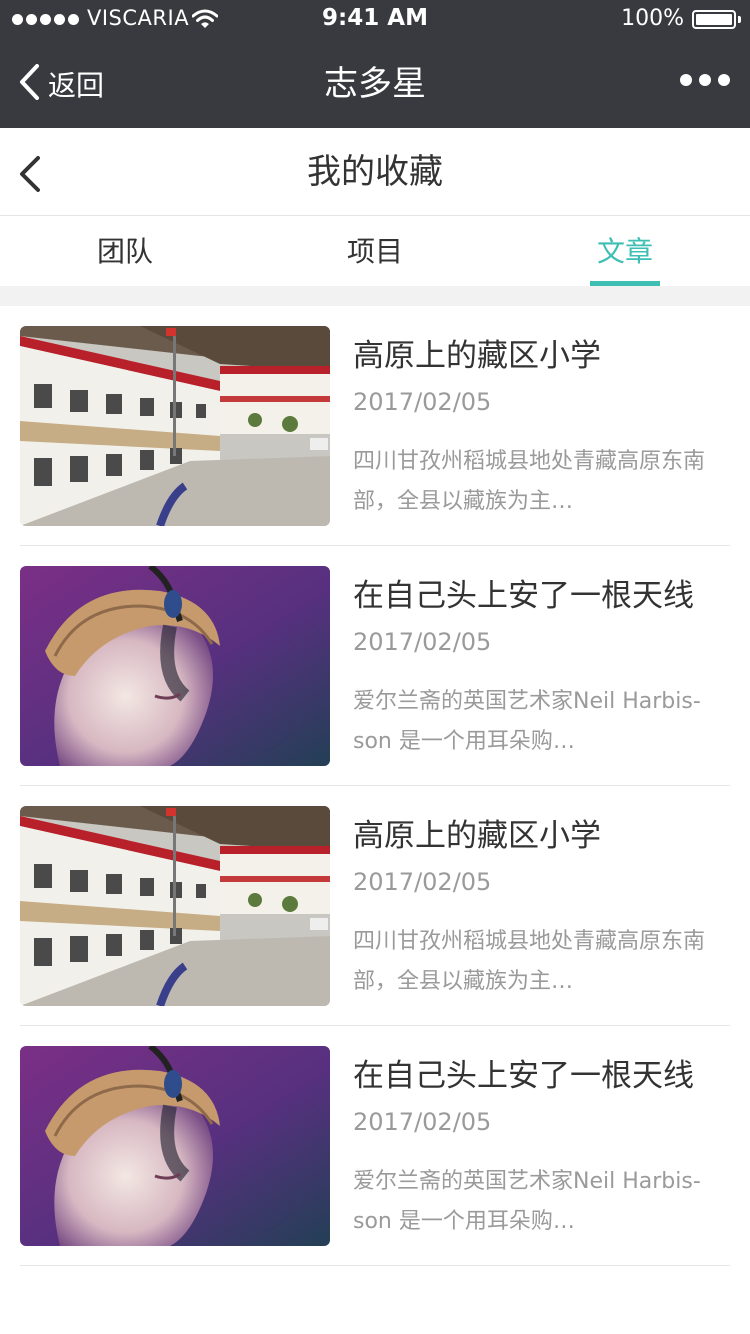 The image size is (750, 1334). What do you see at coordinates (375, 1265) in the screenshot?
I see `list-divider` at bounding box center [375, 1265].